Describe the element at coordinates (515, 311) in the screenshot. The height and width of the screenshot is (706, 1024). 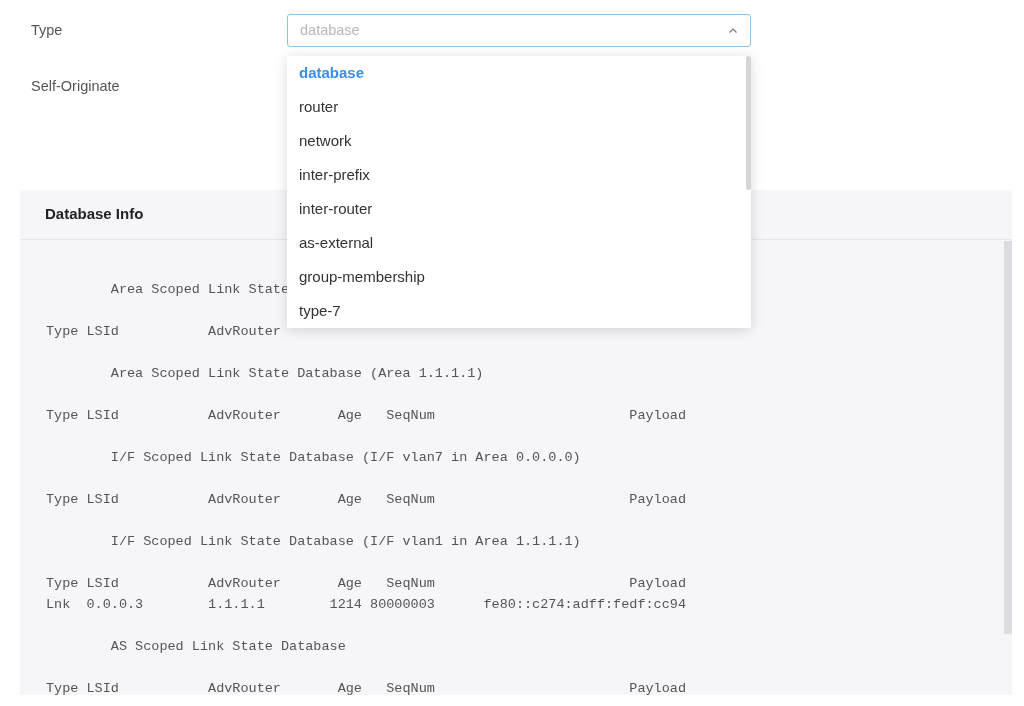
I see `dropdown-option: type-7` at that location.